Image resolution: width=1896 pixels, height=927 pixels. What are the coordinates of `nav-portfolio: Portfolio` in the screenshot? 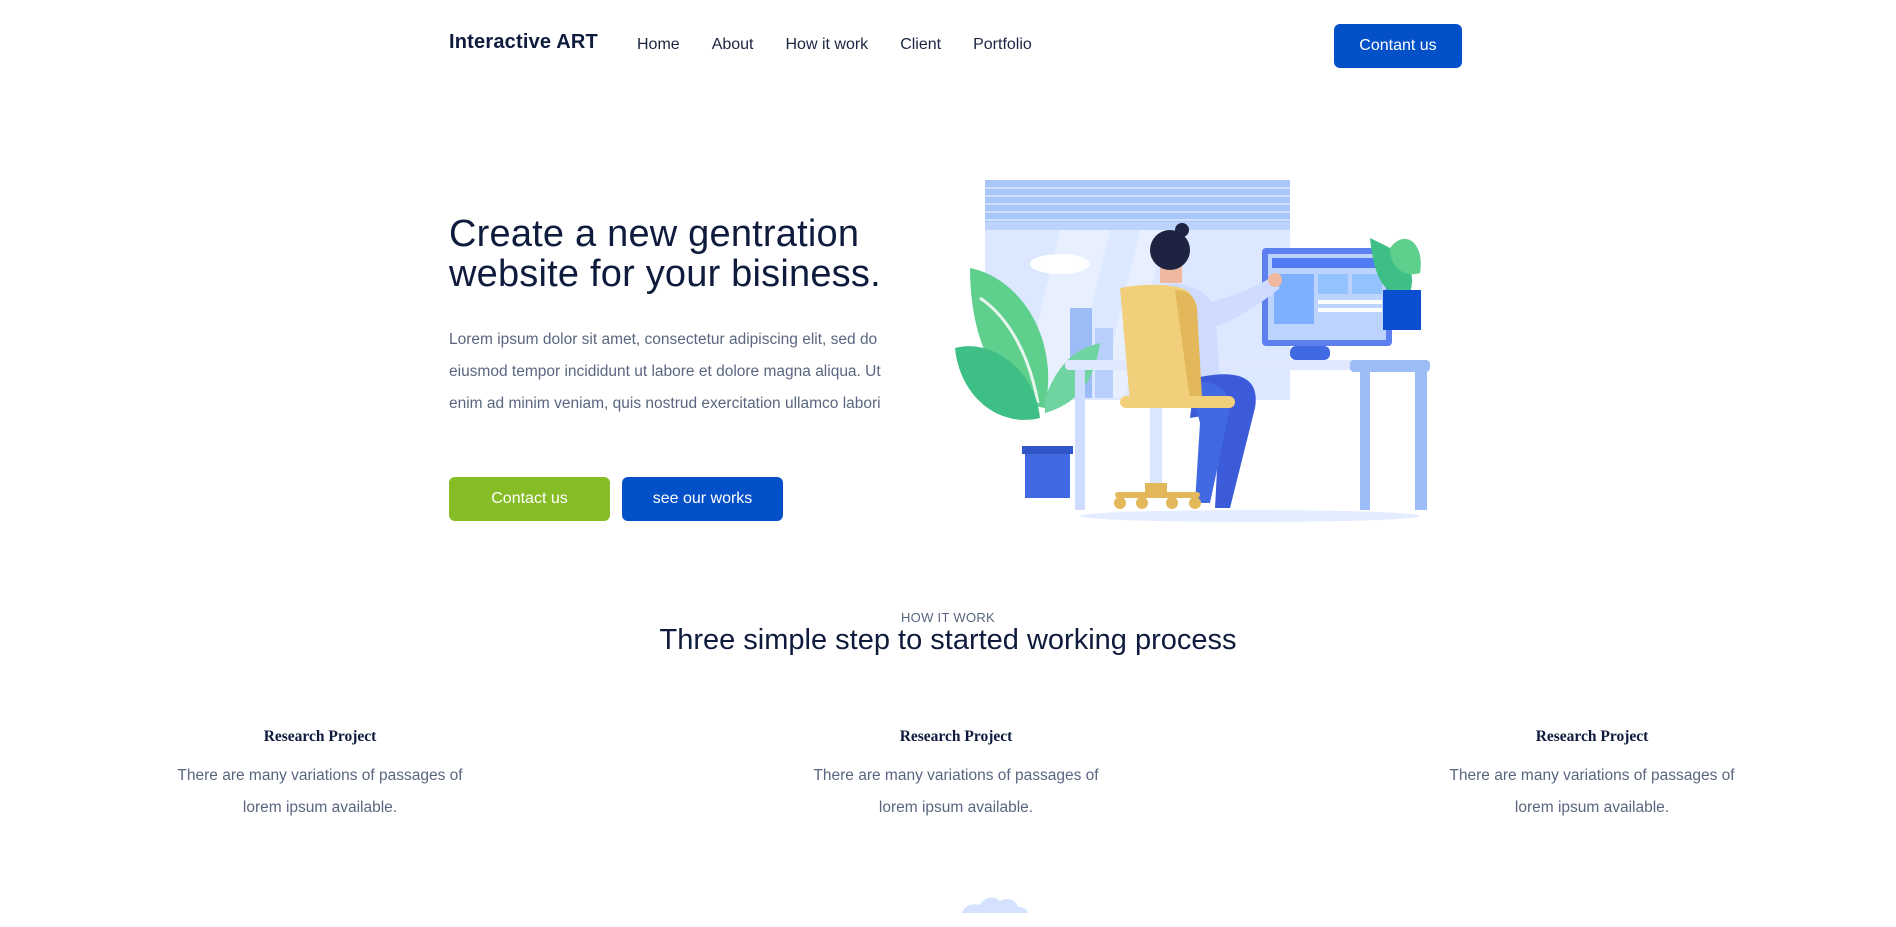 It's located at (1002, 45).